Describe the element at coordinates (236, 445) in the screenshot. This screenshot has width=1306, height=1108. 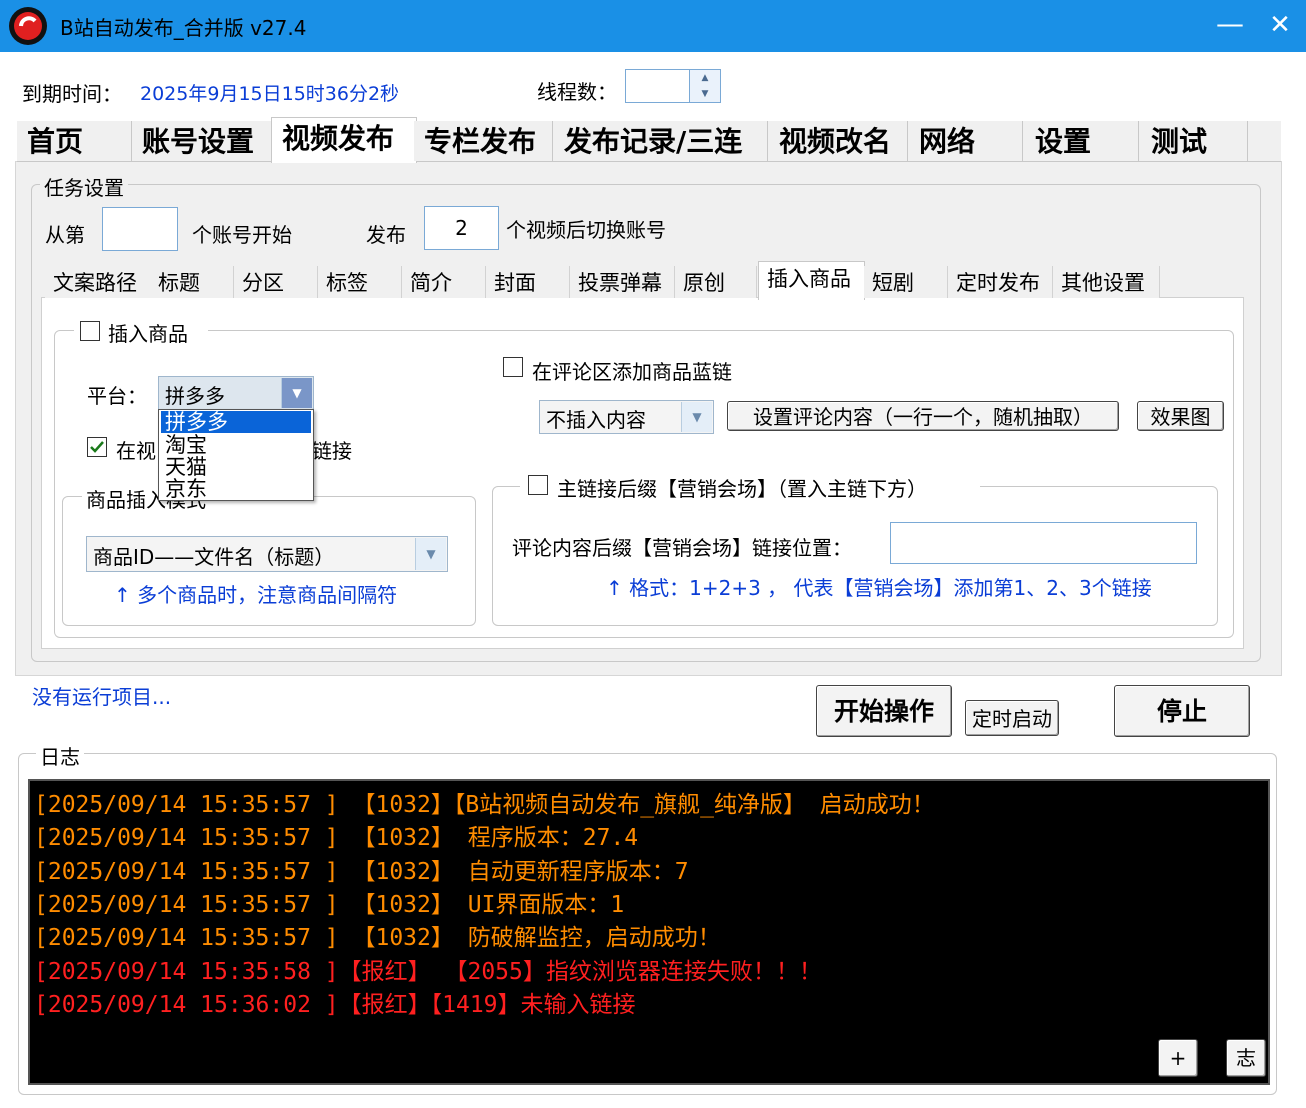
I see `platform-option-taobao: 淘宝` at that location.